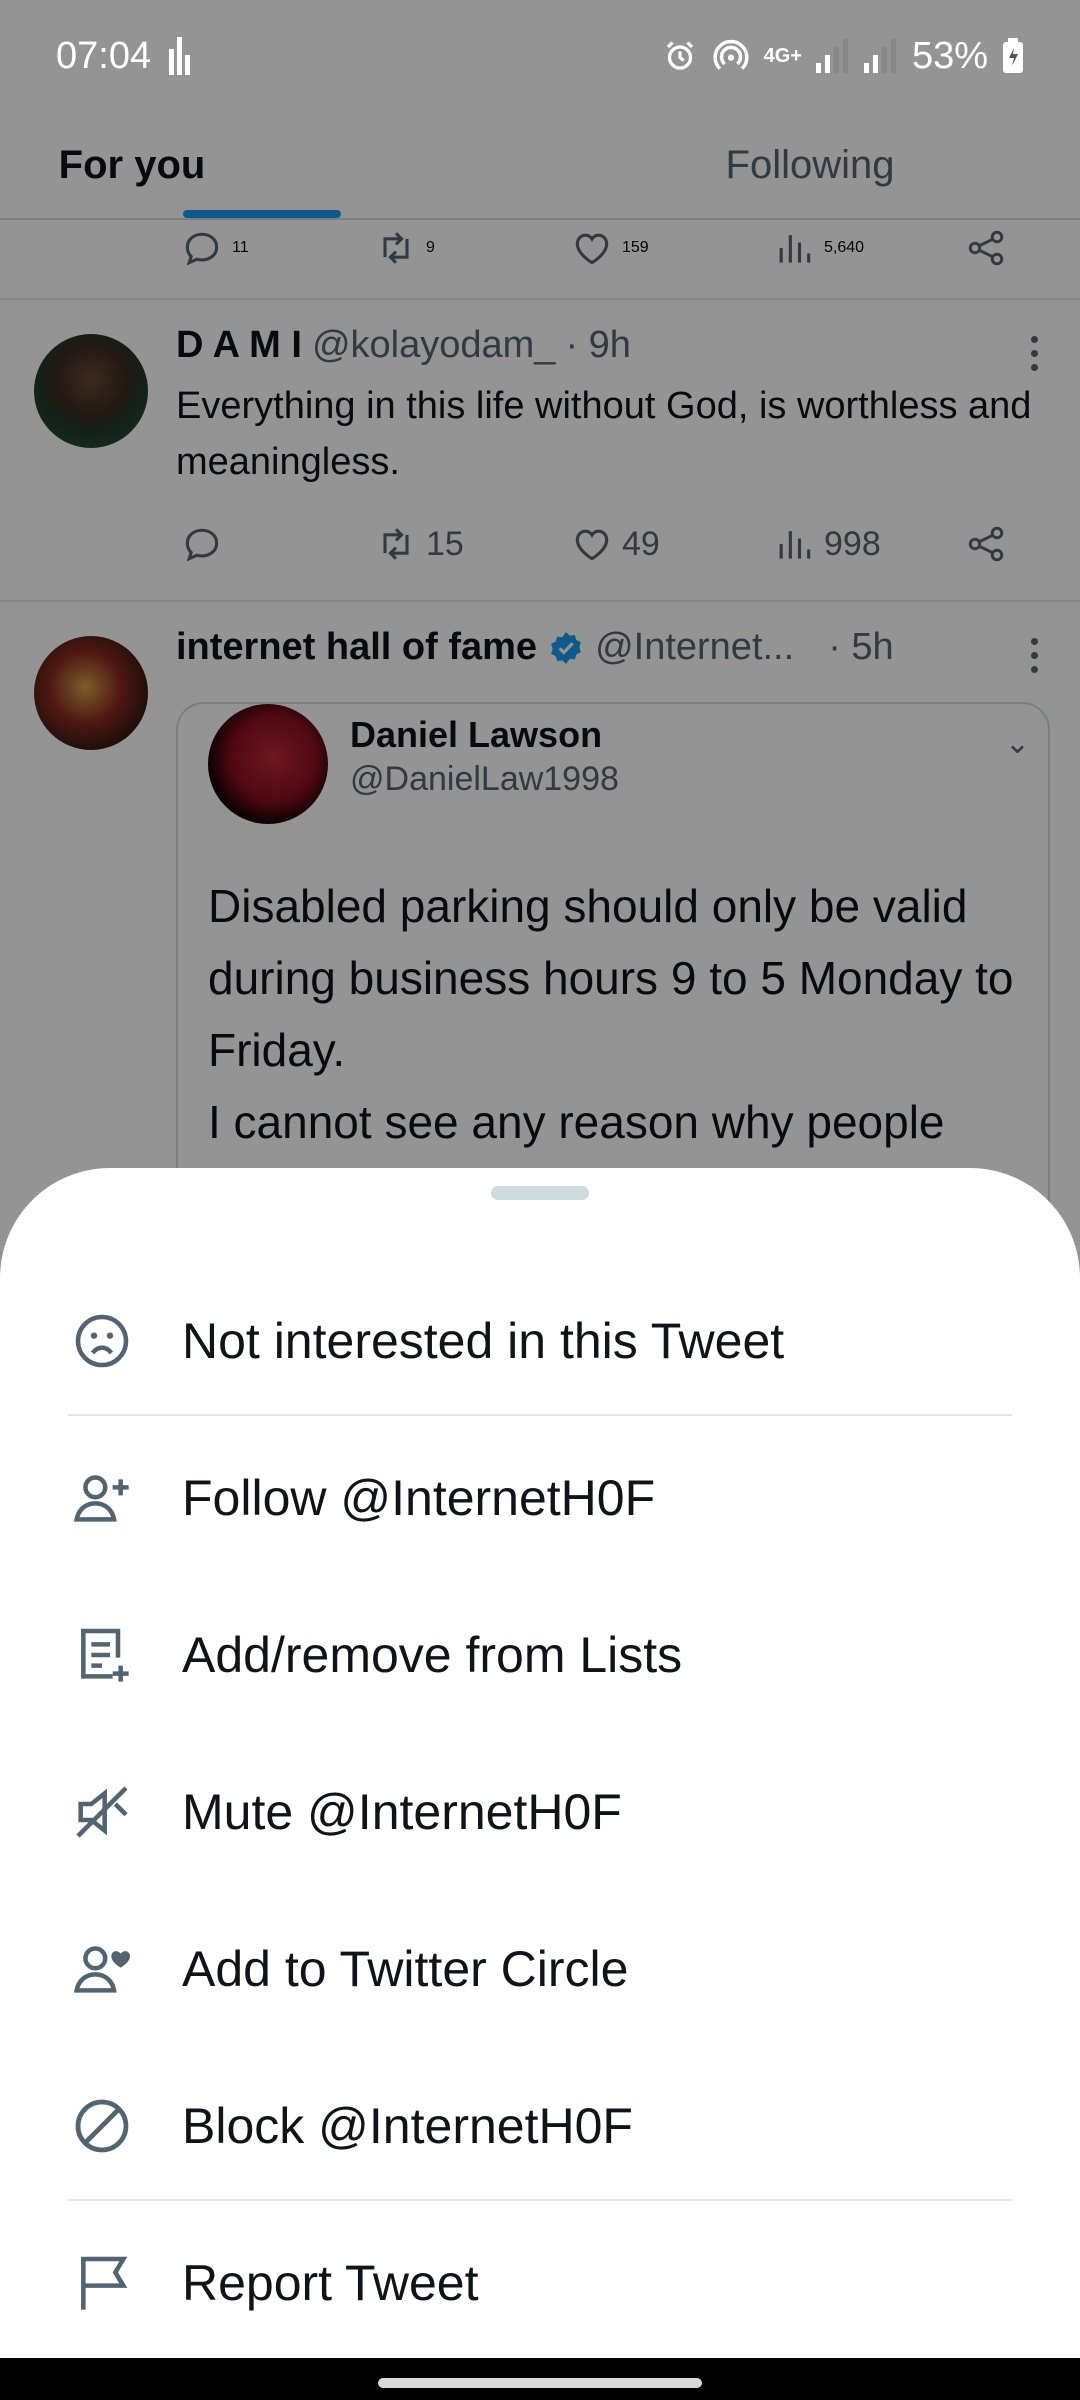  What do you see at coordinates (182, 56) in the screenshot?
I see `audio-bars-icon` at bounding box center [182, 56].